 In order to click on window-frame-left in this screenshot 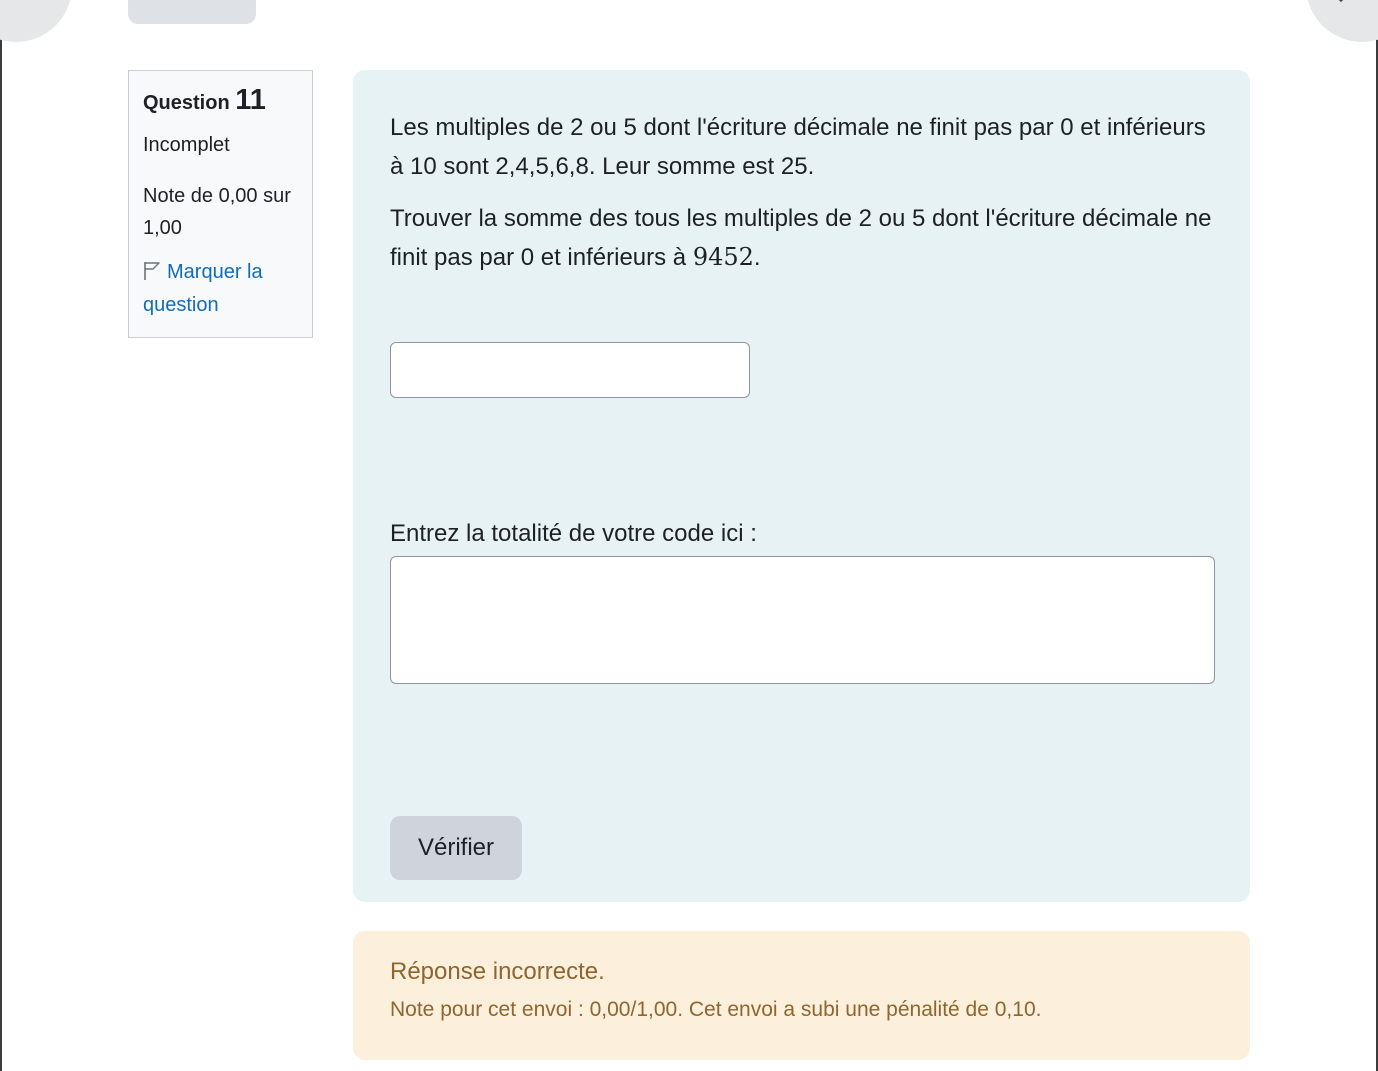, I will do `click(1, 535)`.